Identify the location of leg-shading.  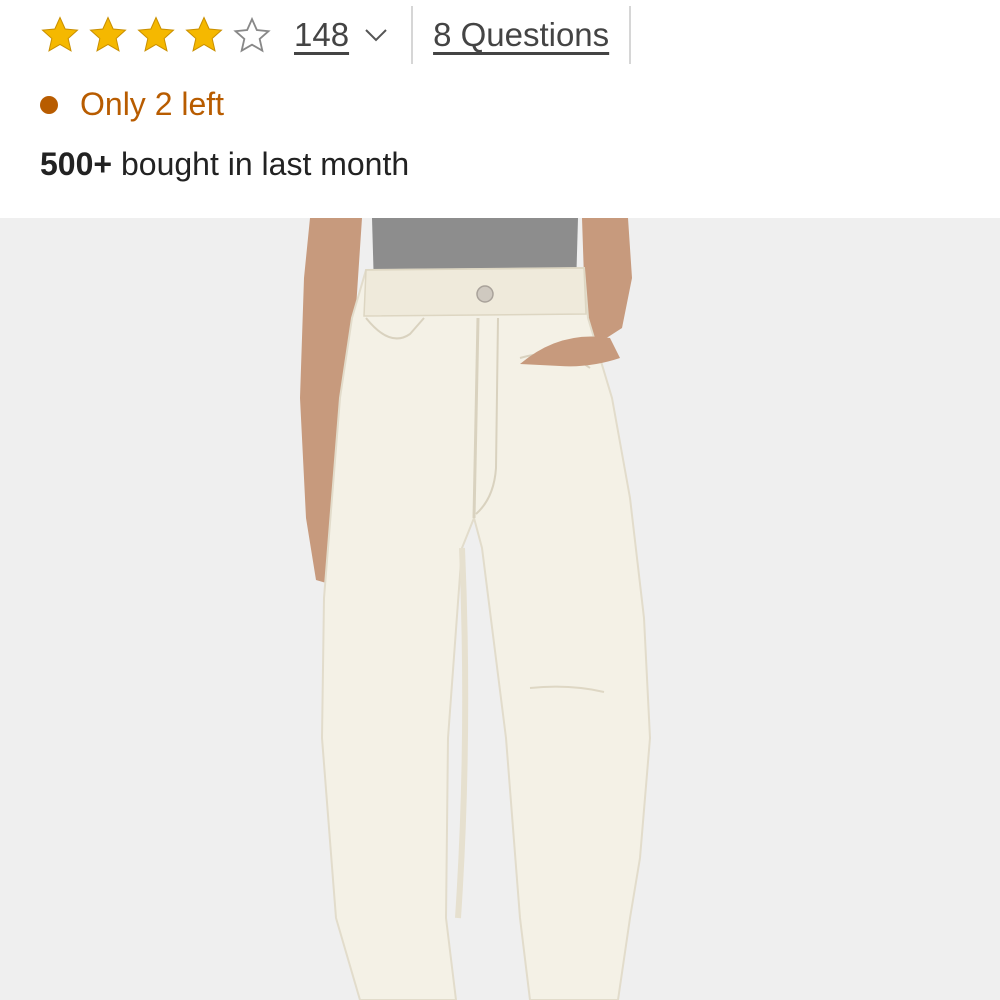
(462, 733).